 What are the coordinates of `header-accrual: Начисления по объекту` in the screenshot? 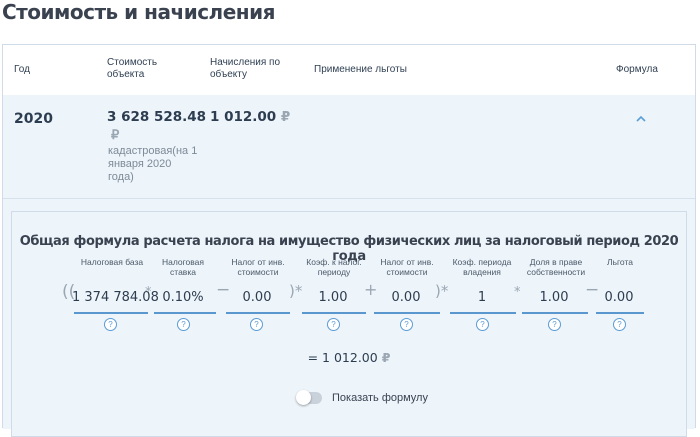 It's located at (245, 68).